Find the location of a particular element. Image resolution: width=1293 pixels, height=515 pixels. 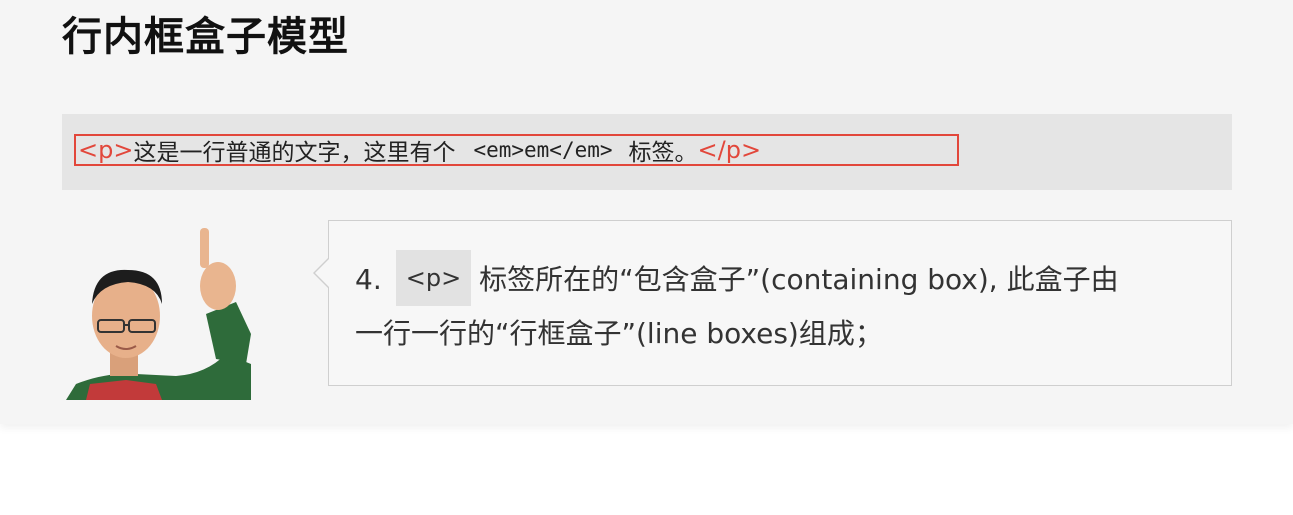

code-text-after: 标签。 is located at coordinates (663, 153).